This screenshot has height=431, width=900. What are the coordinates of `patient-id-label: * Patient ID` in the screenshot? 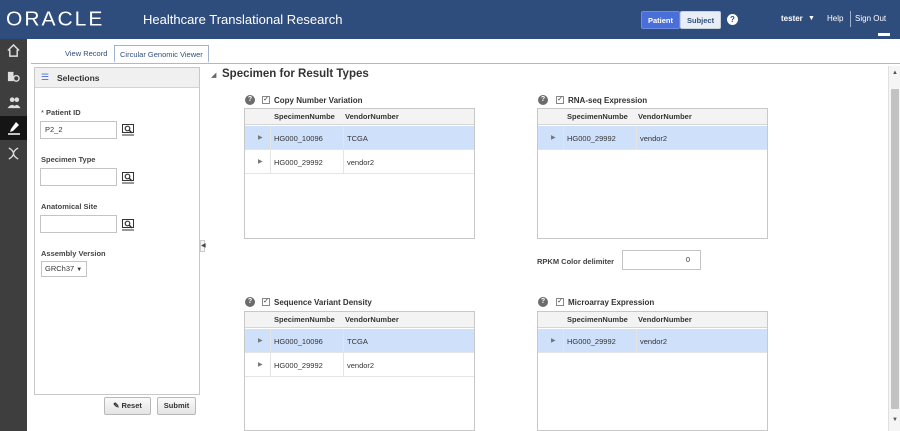 It's located at (61, 112).